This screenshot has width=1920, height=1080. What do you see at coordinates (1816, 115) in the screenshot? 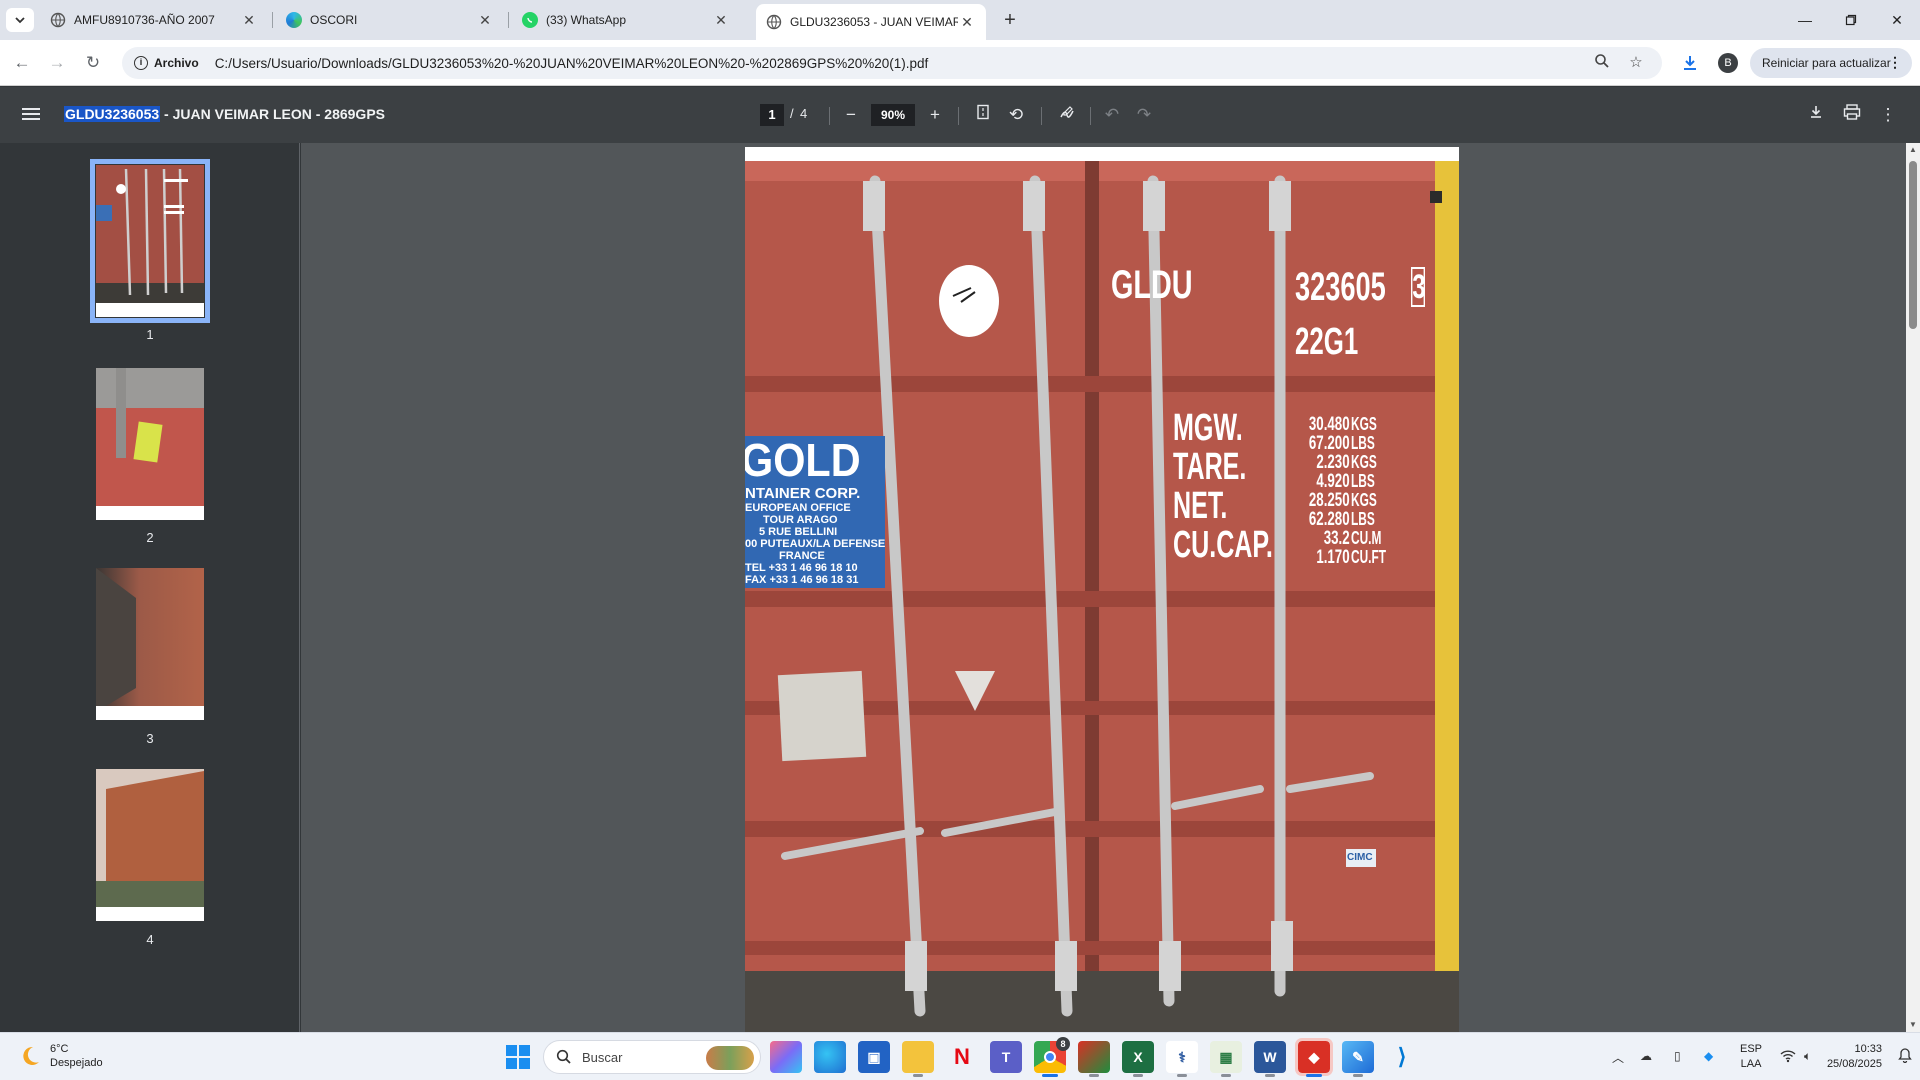
I see `download-icon` at bounding box center [1816, 115].